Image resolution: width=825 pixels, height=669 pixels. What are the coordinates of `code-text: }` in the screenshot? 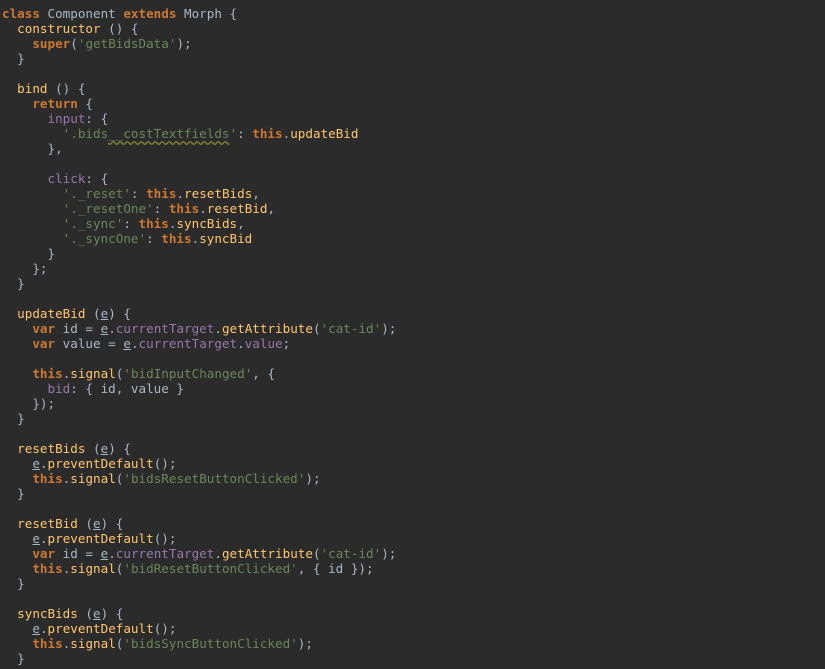 It's located at (29, 253).